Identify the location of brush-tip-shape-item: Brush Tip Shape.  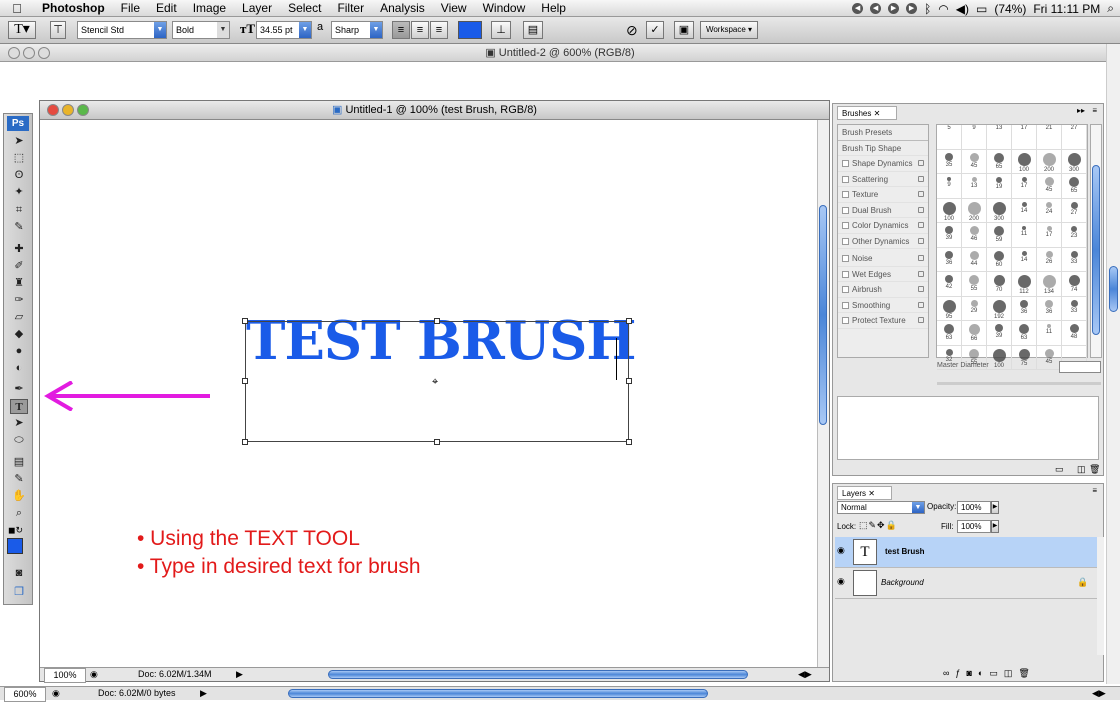
(883, 148).